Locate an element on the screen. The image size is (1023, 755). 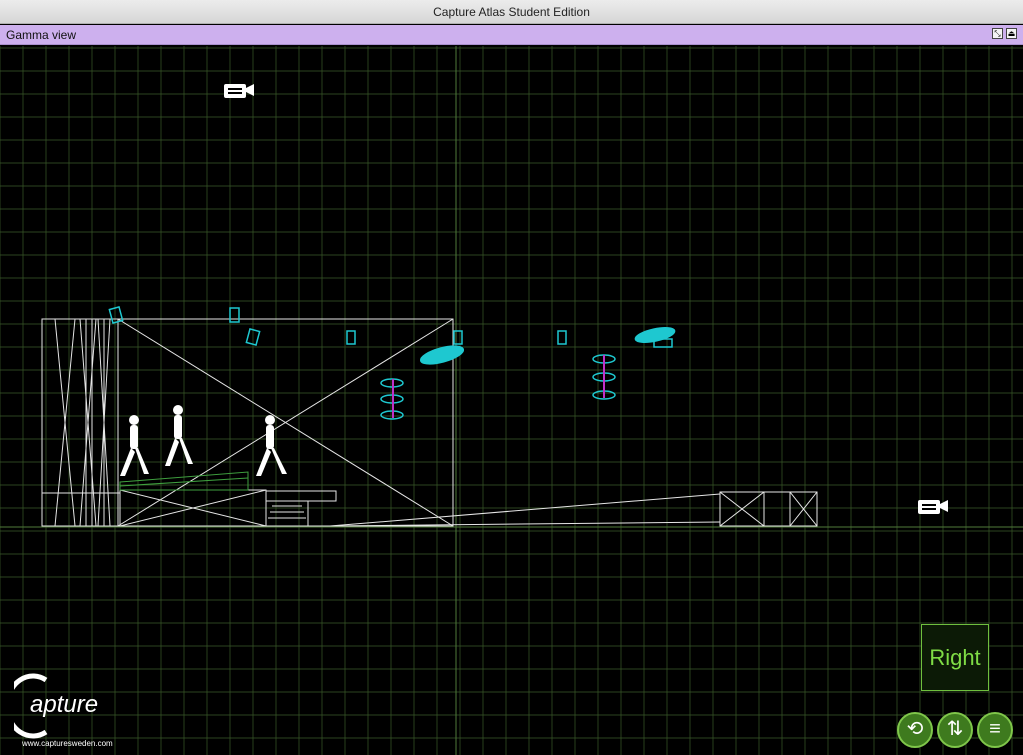
window-title: Capture Atlas Student Edition is located at coordinates (511, 11).